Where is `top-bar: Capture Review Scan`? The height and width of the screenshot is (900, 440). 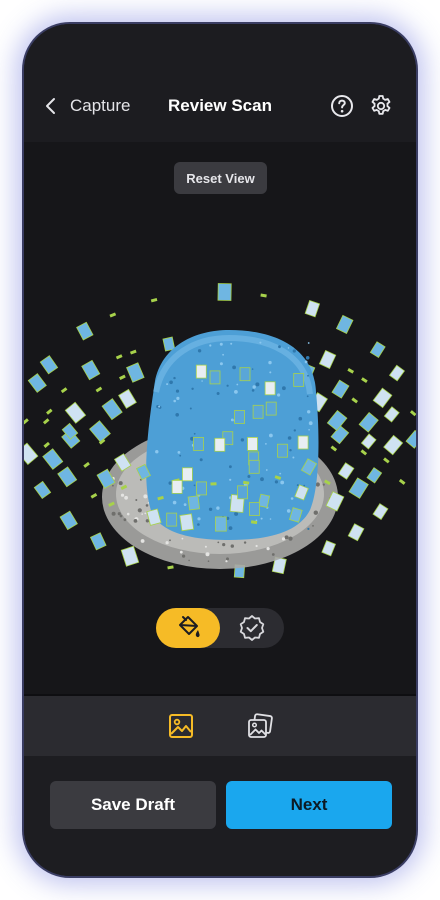 top-bar: Capture Review Scan is located at coordinates (220, 83).